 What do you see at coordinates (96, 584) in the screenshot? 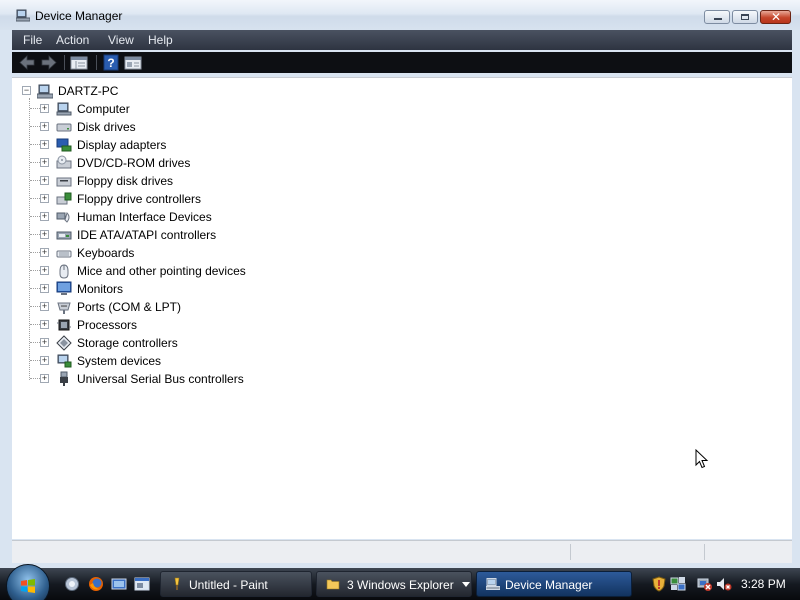
I see `firefox-icon` at bounding box center [96, 584].